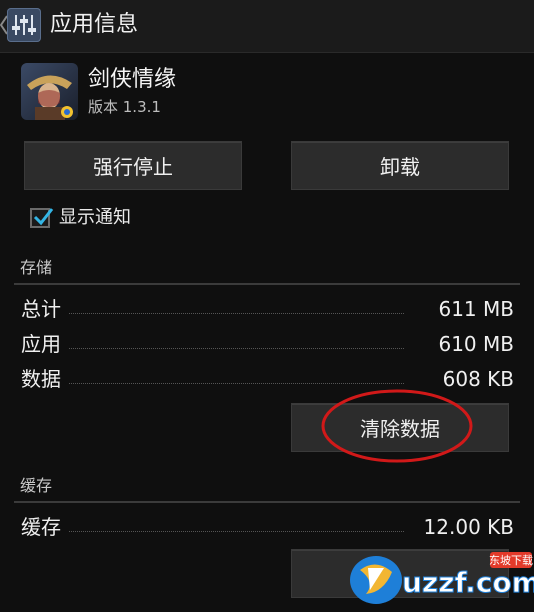 The height and width of the screenshot is (612, 534). Describe the element at coordinates (41, 379) in the screenshot. I see `row-label: 数据` at that location.